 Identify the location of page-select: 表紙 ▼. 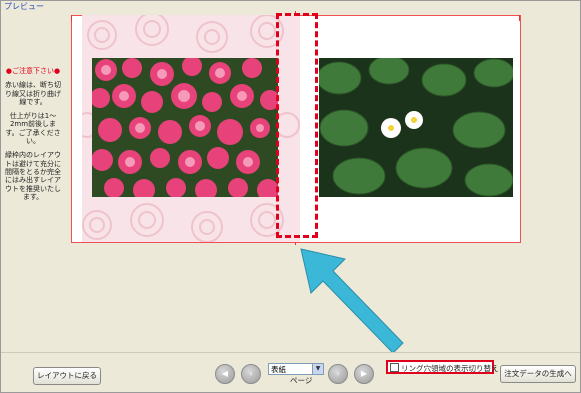
(296, 369).